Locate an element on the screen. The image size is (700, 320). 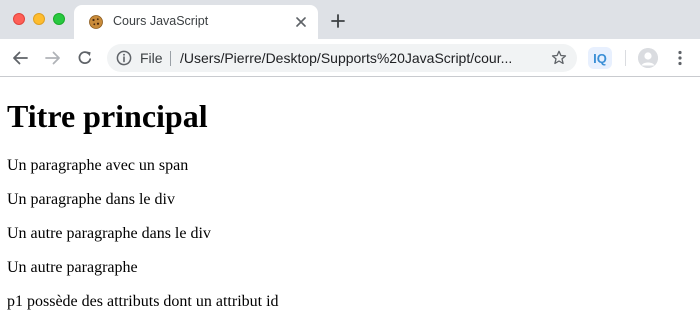
window-maximize-button is located at coordinates (59, 19).